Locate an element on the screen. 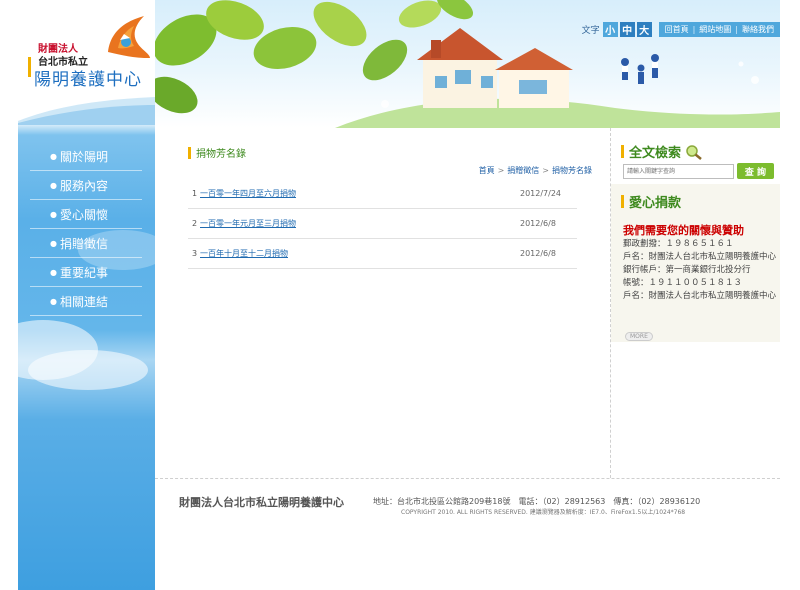 This screenshot has height=590, width=800. list-item: 3 一百年十月至十二月捐物 2012/6/8 is located at coordinates (382, 254).